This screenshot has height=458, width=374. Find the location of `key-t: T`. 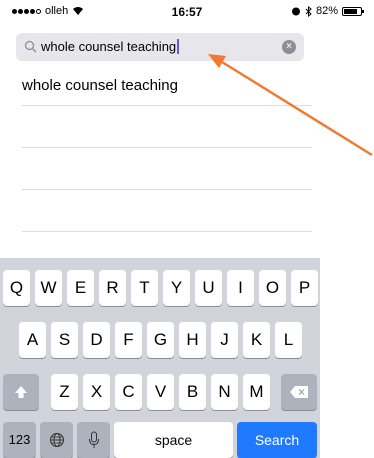

key-t: T is located at coordinates (144, 288).